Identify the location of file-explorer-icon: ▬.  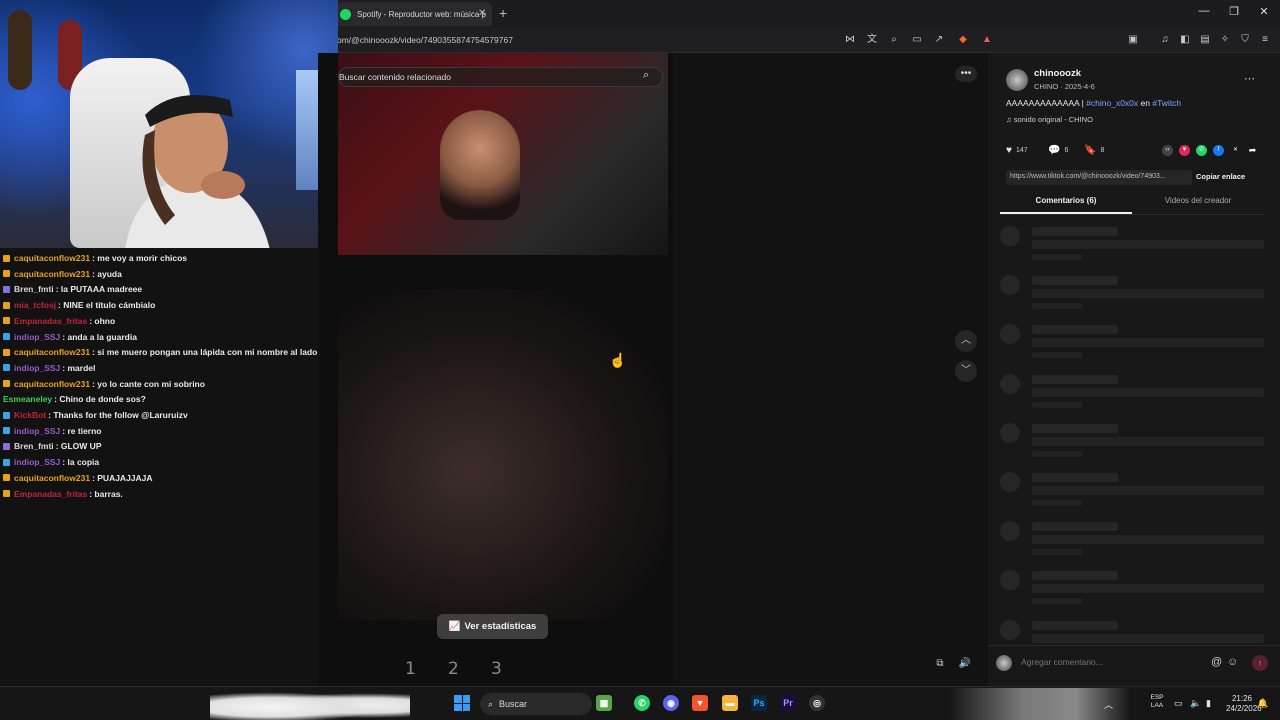
(730, 703).